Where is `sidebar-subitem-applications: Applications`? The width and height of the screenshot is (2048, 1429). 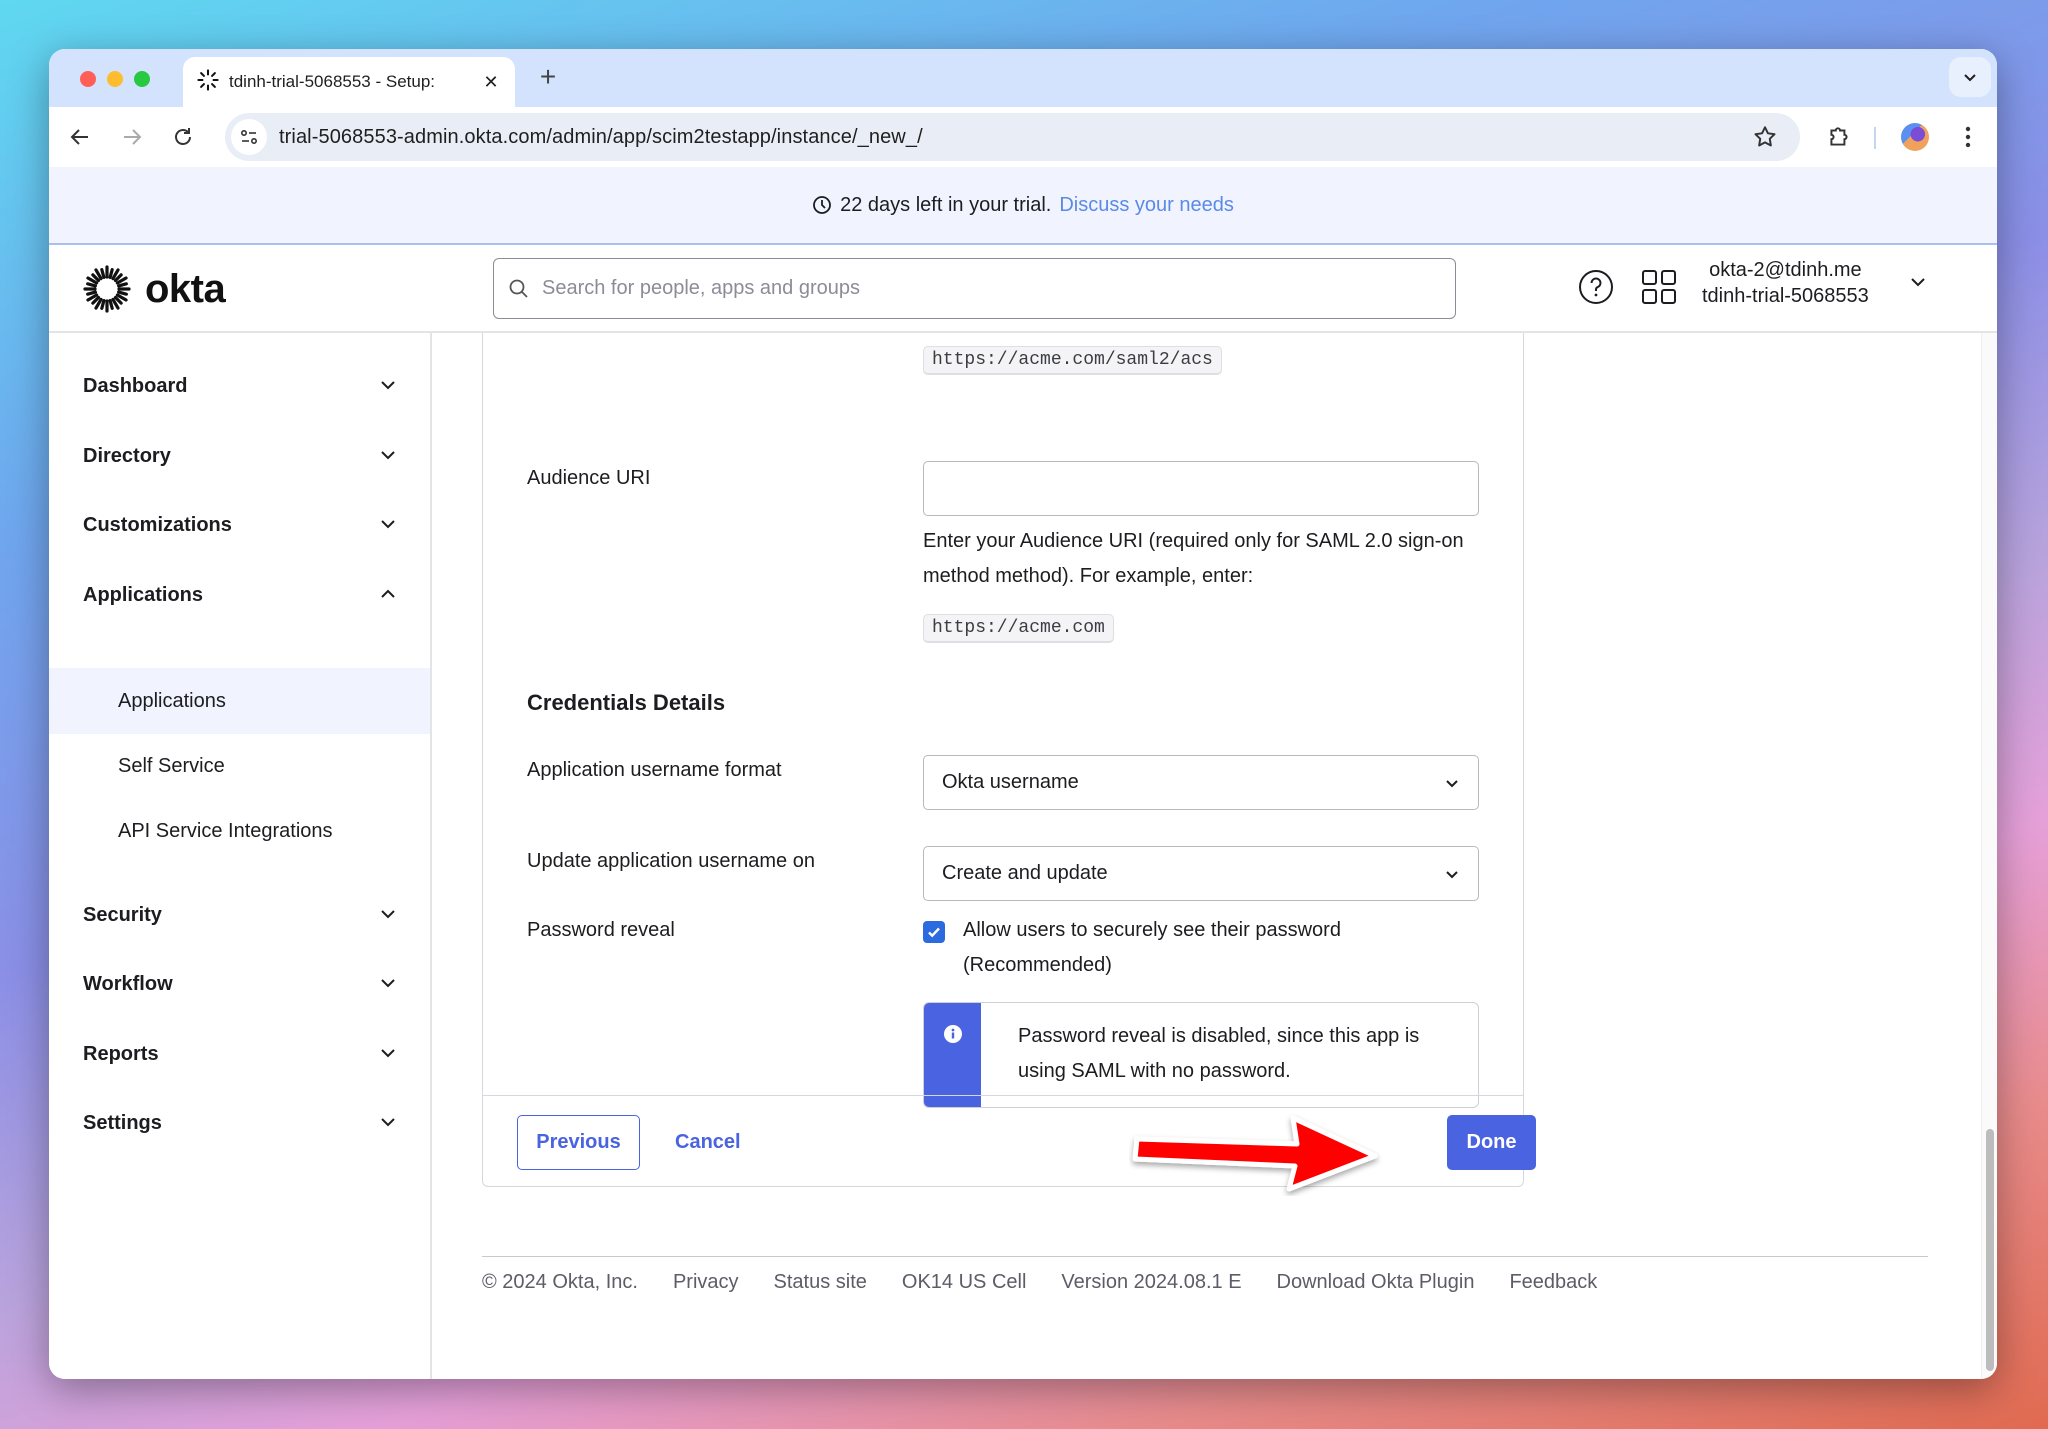
sidebar-subitem-applications: Applications is located at coordinates (239, 701).